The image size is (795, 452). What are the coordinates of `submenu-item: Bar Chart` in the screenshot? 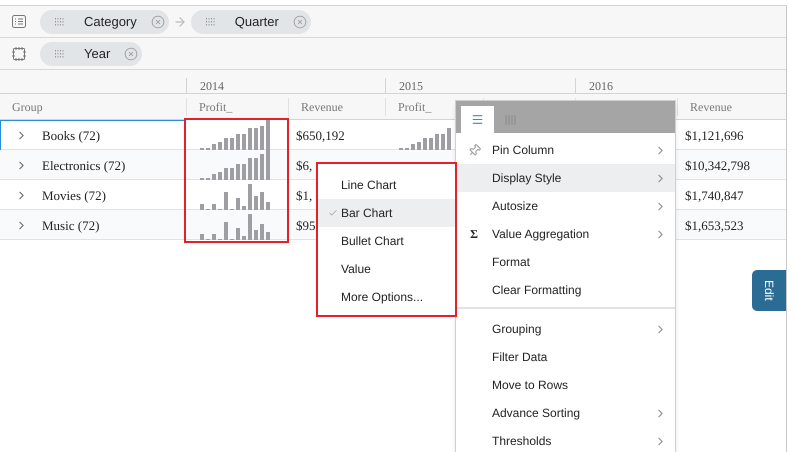 It's located at (386, 213).